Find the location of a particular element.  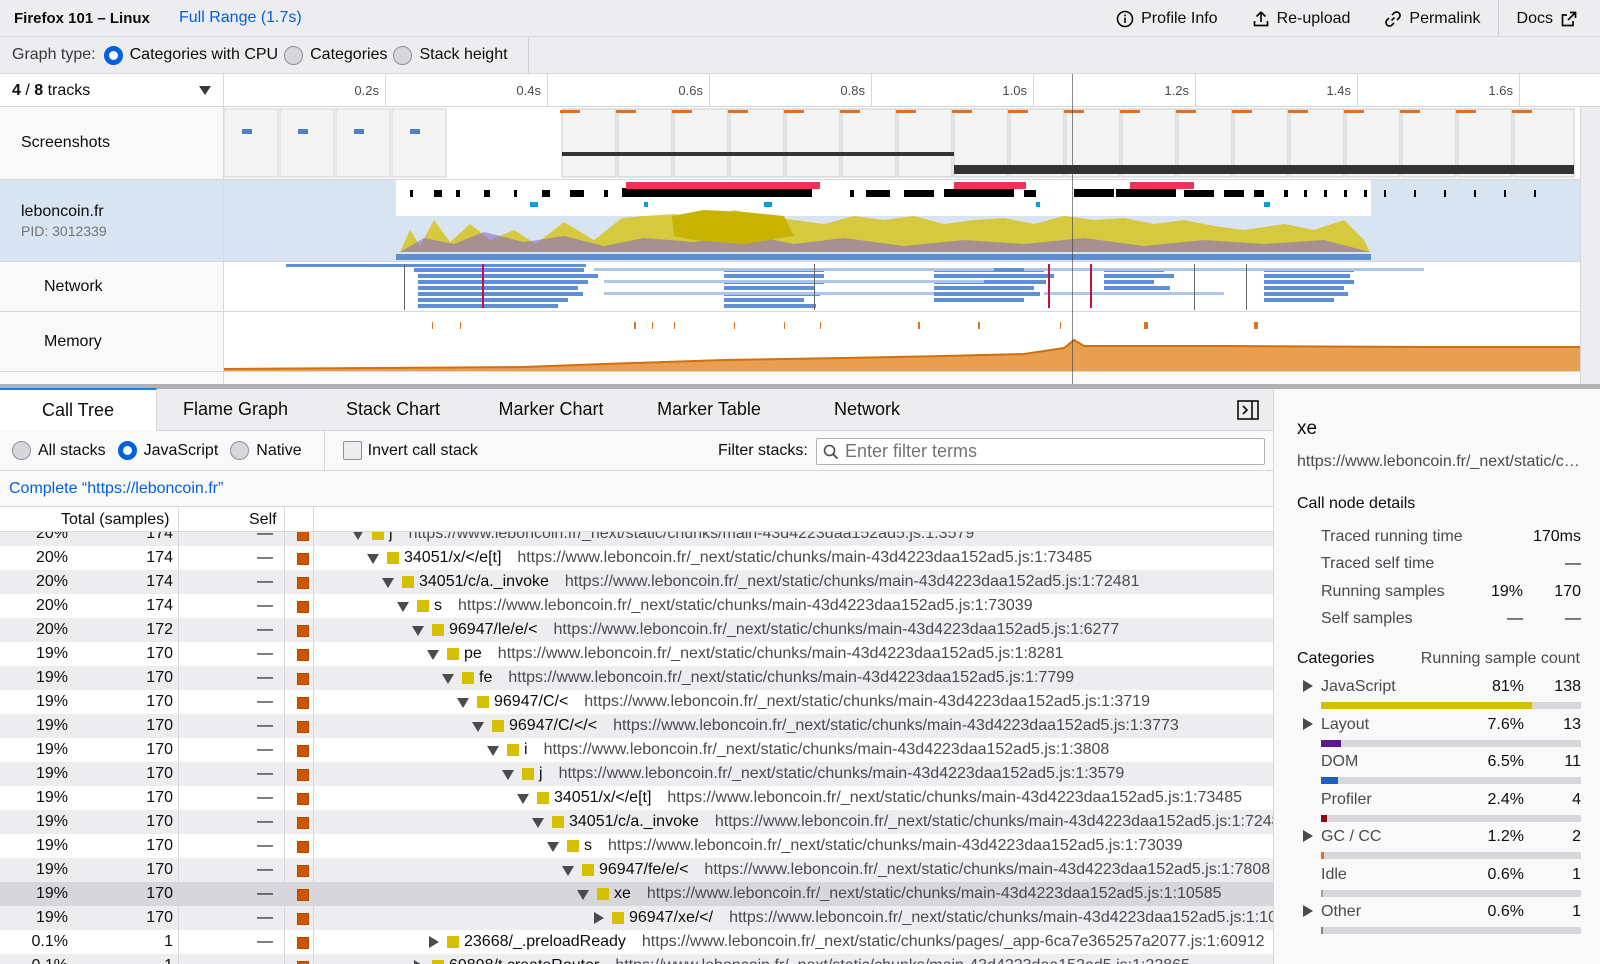

category-row: GC / CC 1.2% 2 is located at coordinates (1439, 845).